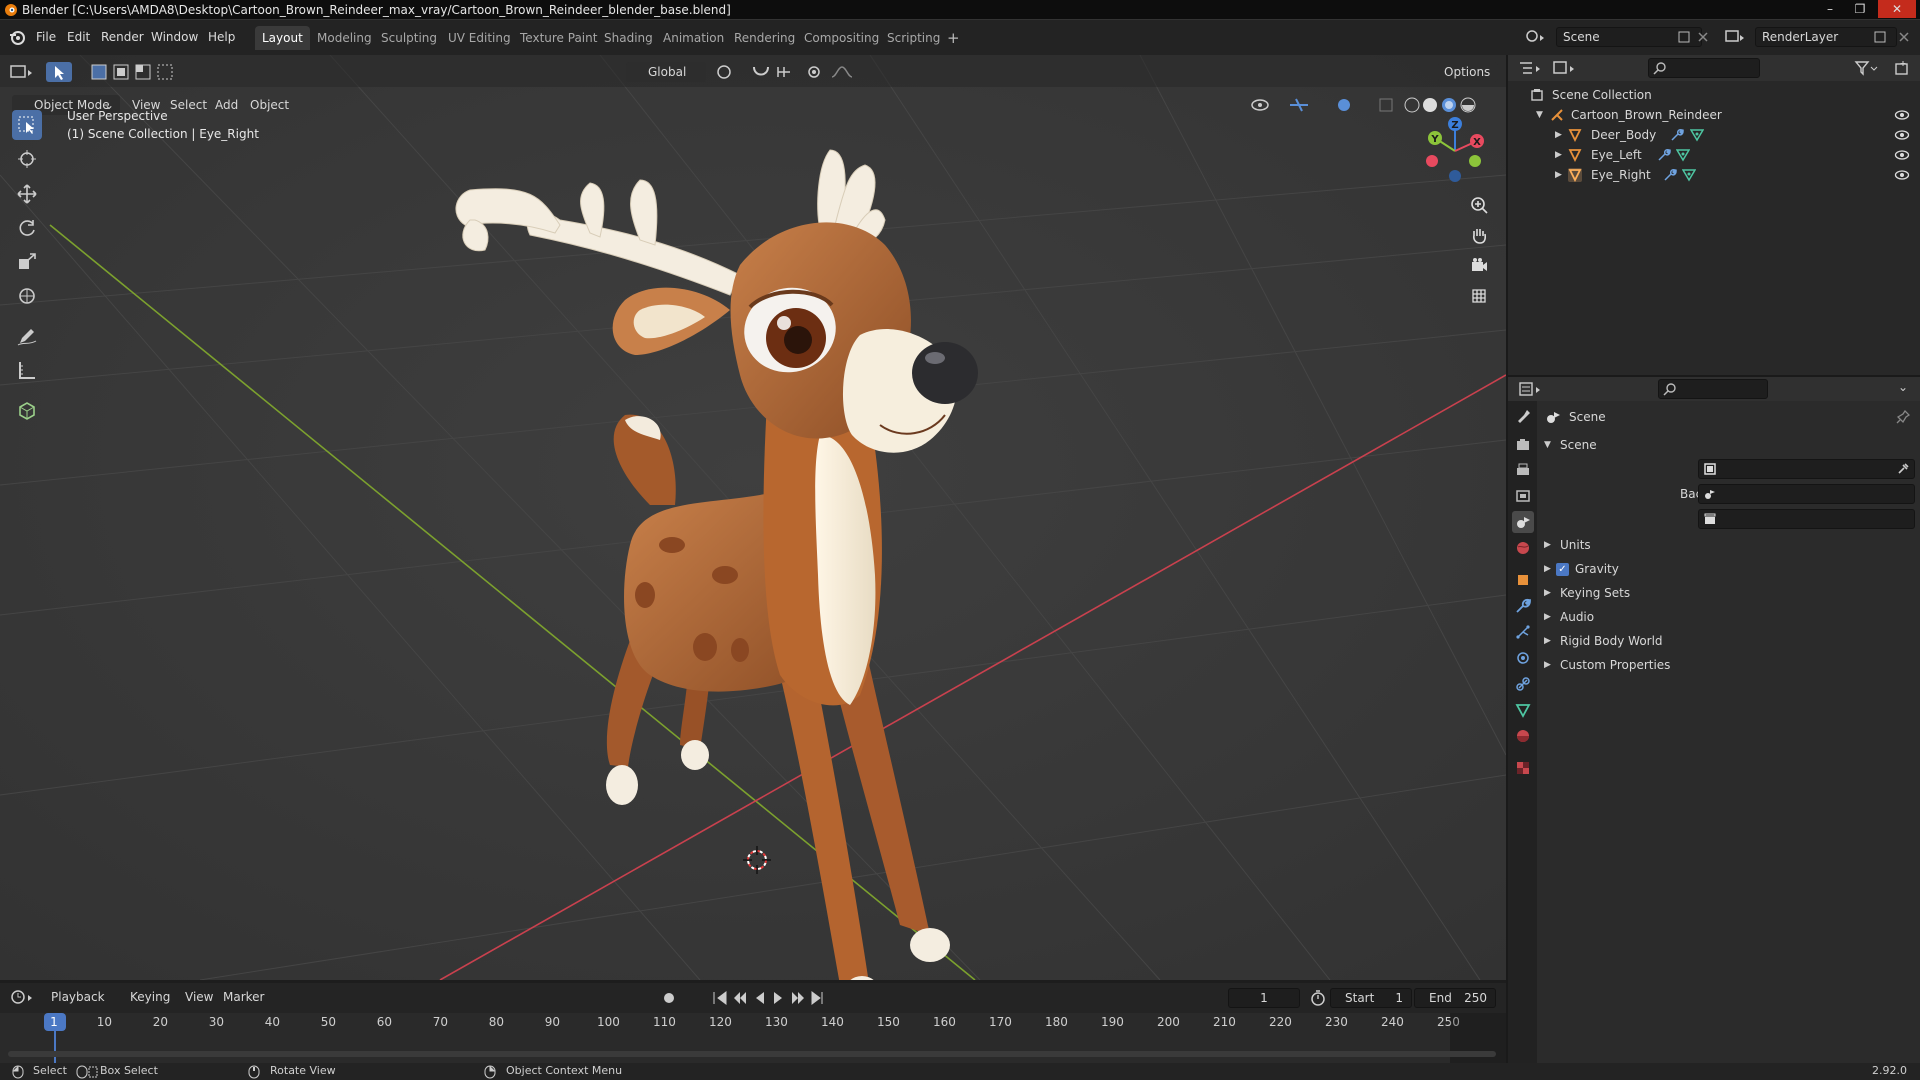 The image size is (1920, 1080). What do you see at coordinates (174, 37) in the screenshot?
I see `menu-window: Window` at bounding box center [174, 37].